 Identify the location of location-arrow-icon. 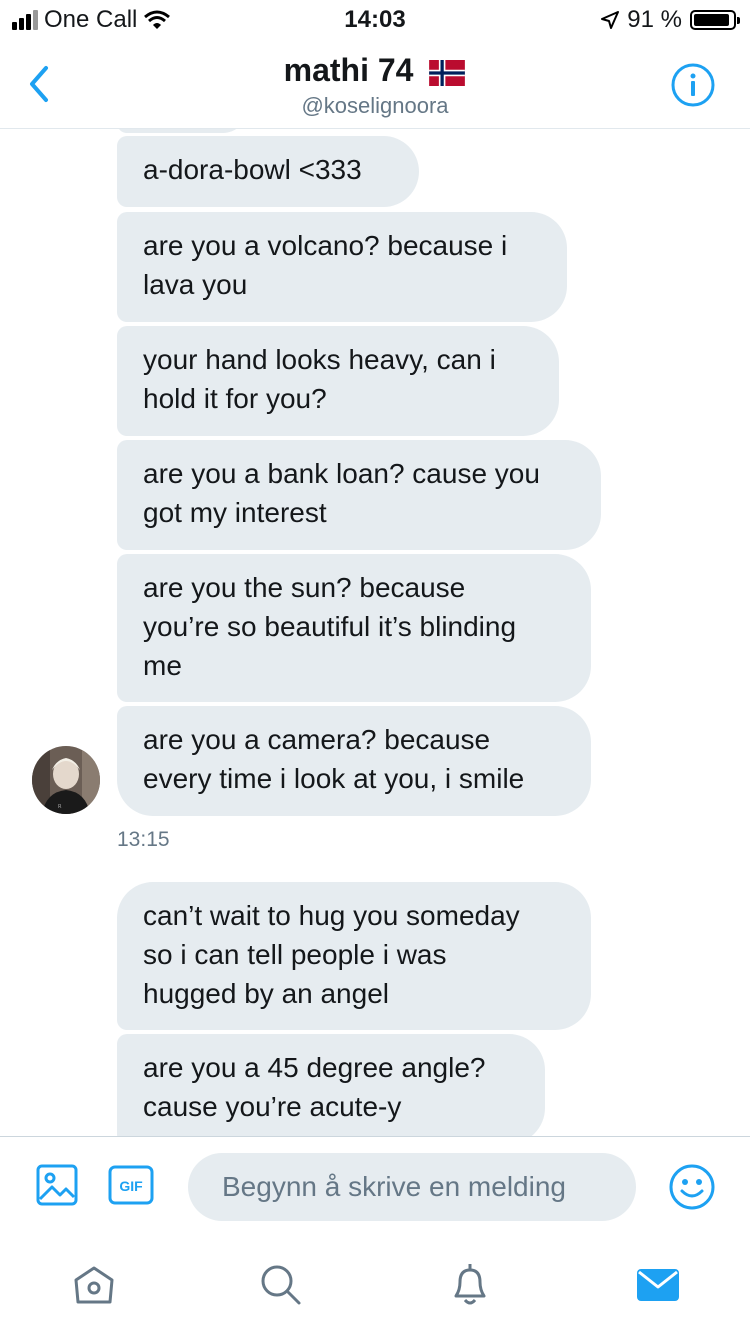
(610, 20).